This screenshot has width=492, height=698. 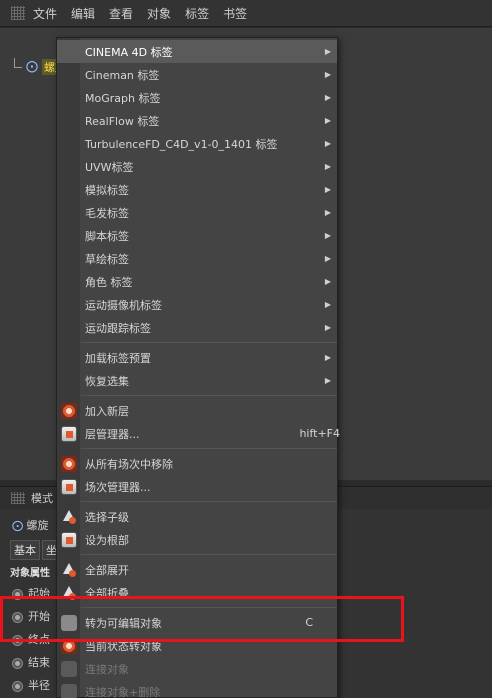 I want to click on layer-add-icon, so click(x=69, y=410).